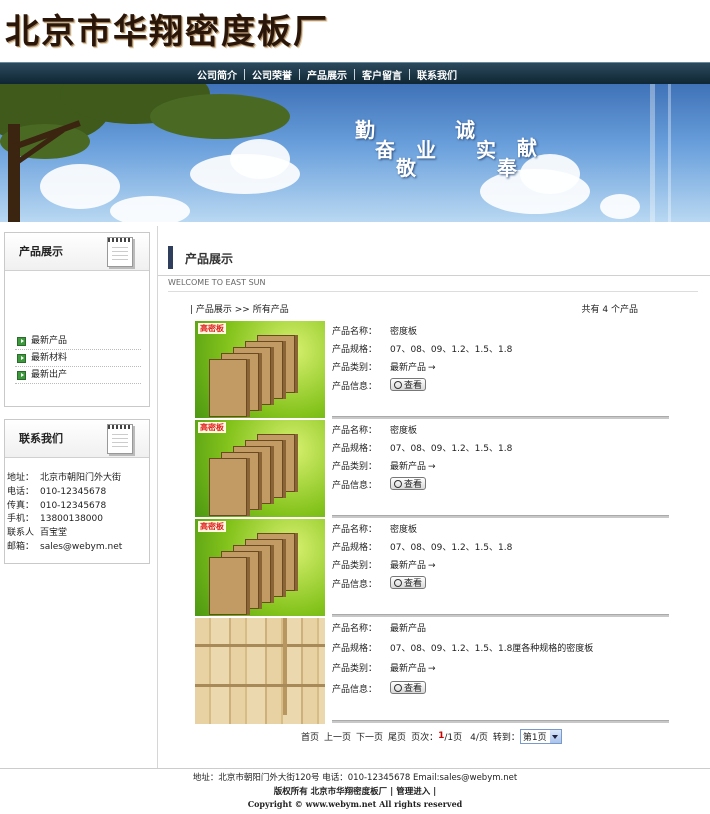 The image size is (710, 814). What do you see at coordinates (21, 505) in the screenshot?
I see `contact-label: 传真：` at bounding box center [21, 505].